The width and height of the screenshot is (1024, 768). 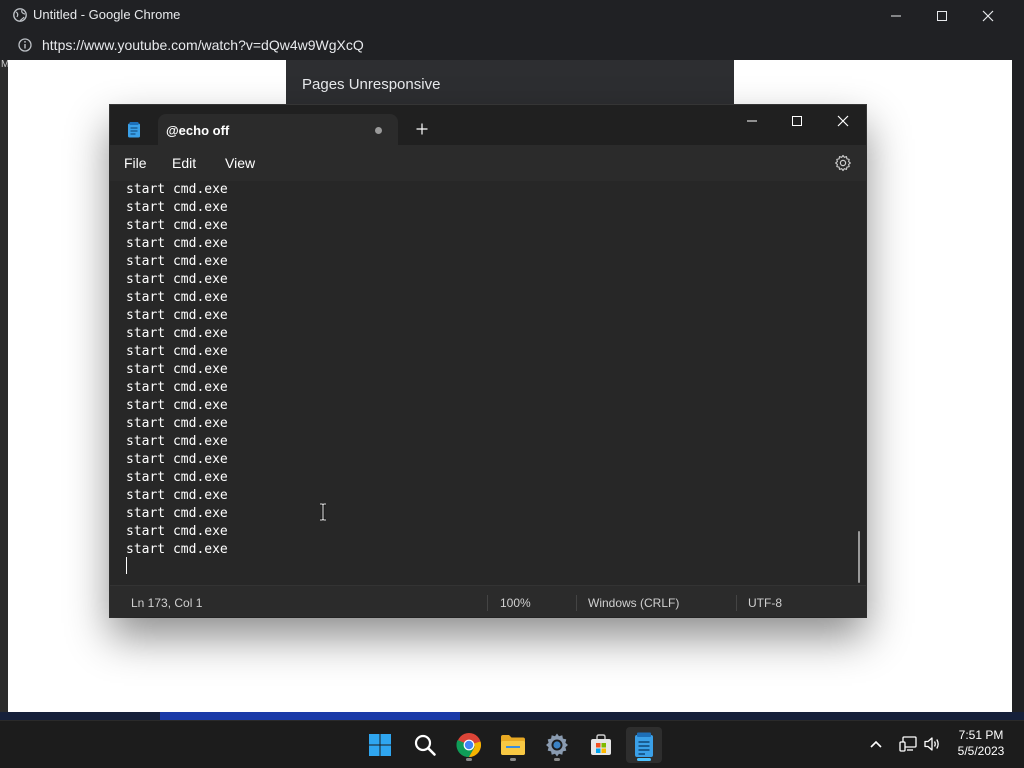 I want to click on notepad-taskbar-button, so click(x=644, y=745).